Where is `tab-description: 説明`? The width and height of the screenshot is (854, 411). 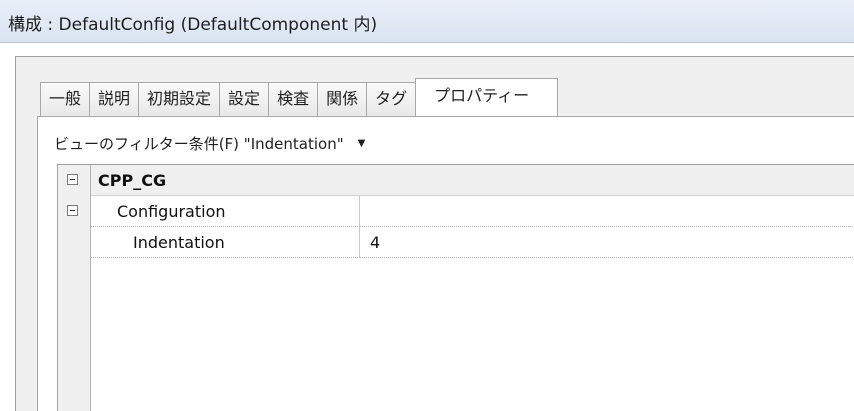
tab-description: 説明 is located at coordinates (114, 99).